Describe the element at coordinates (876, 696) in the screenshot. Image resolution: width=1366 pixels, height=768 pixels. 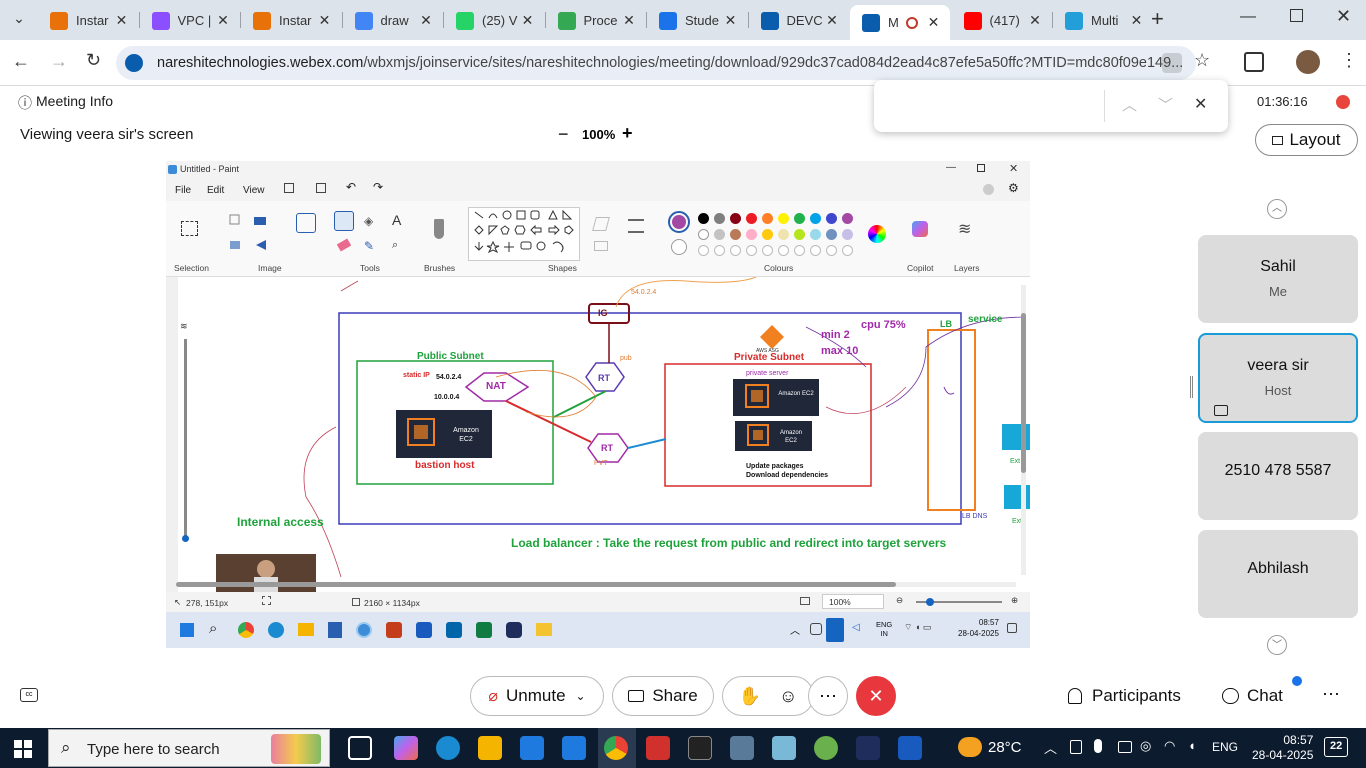
I see `leave-button: ✕` at that location.